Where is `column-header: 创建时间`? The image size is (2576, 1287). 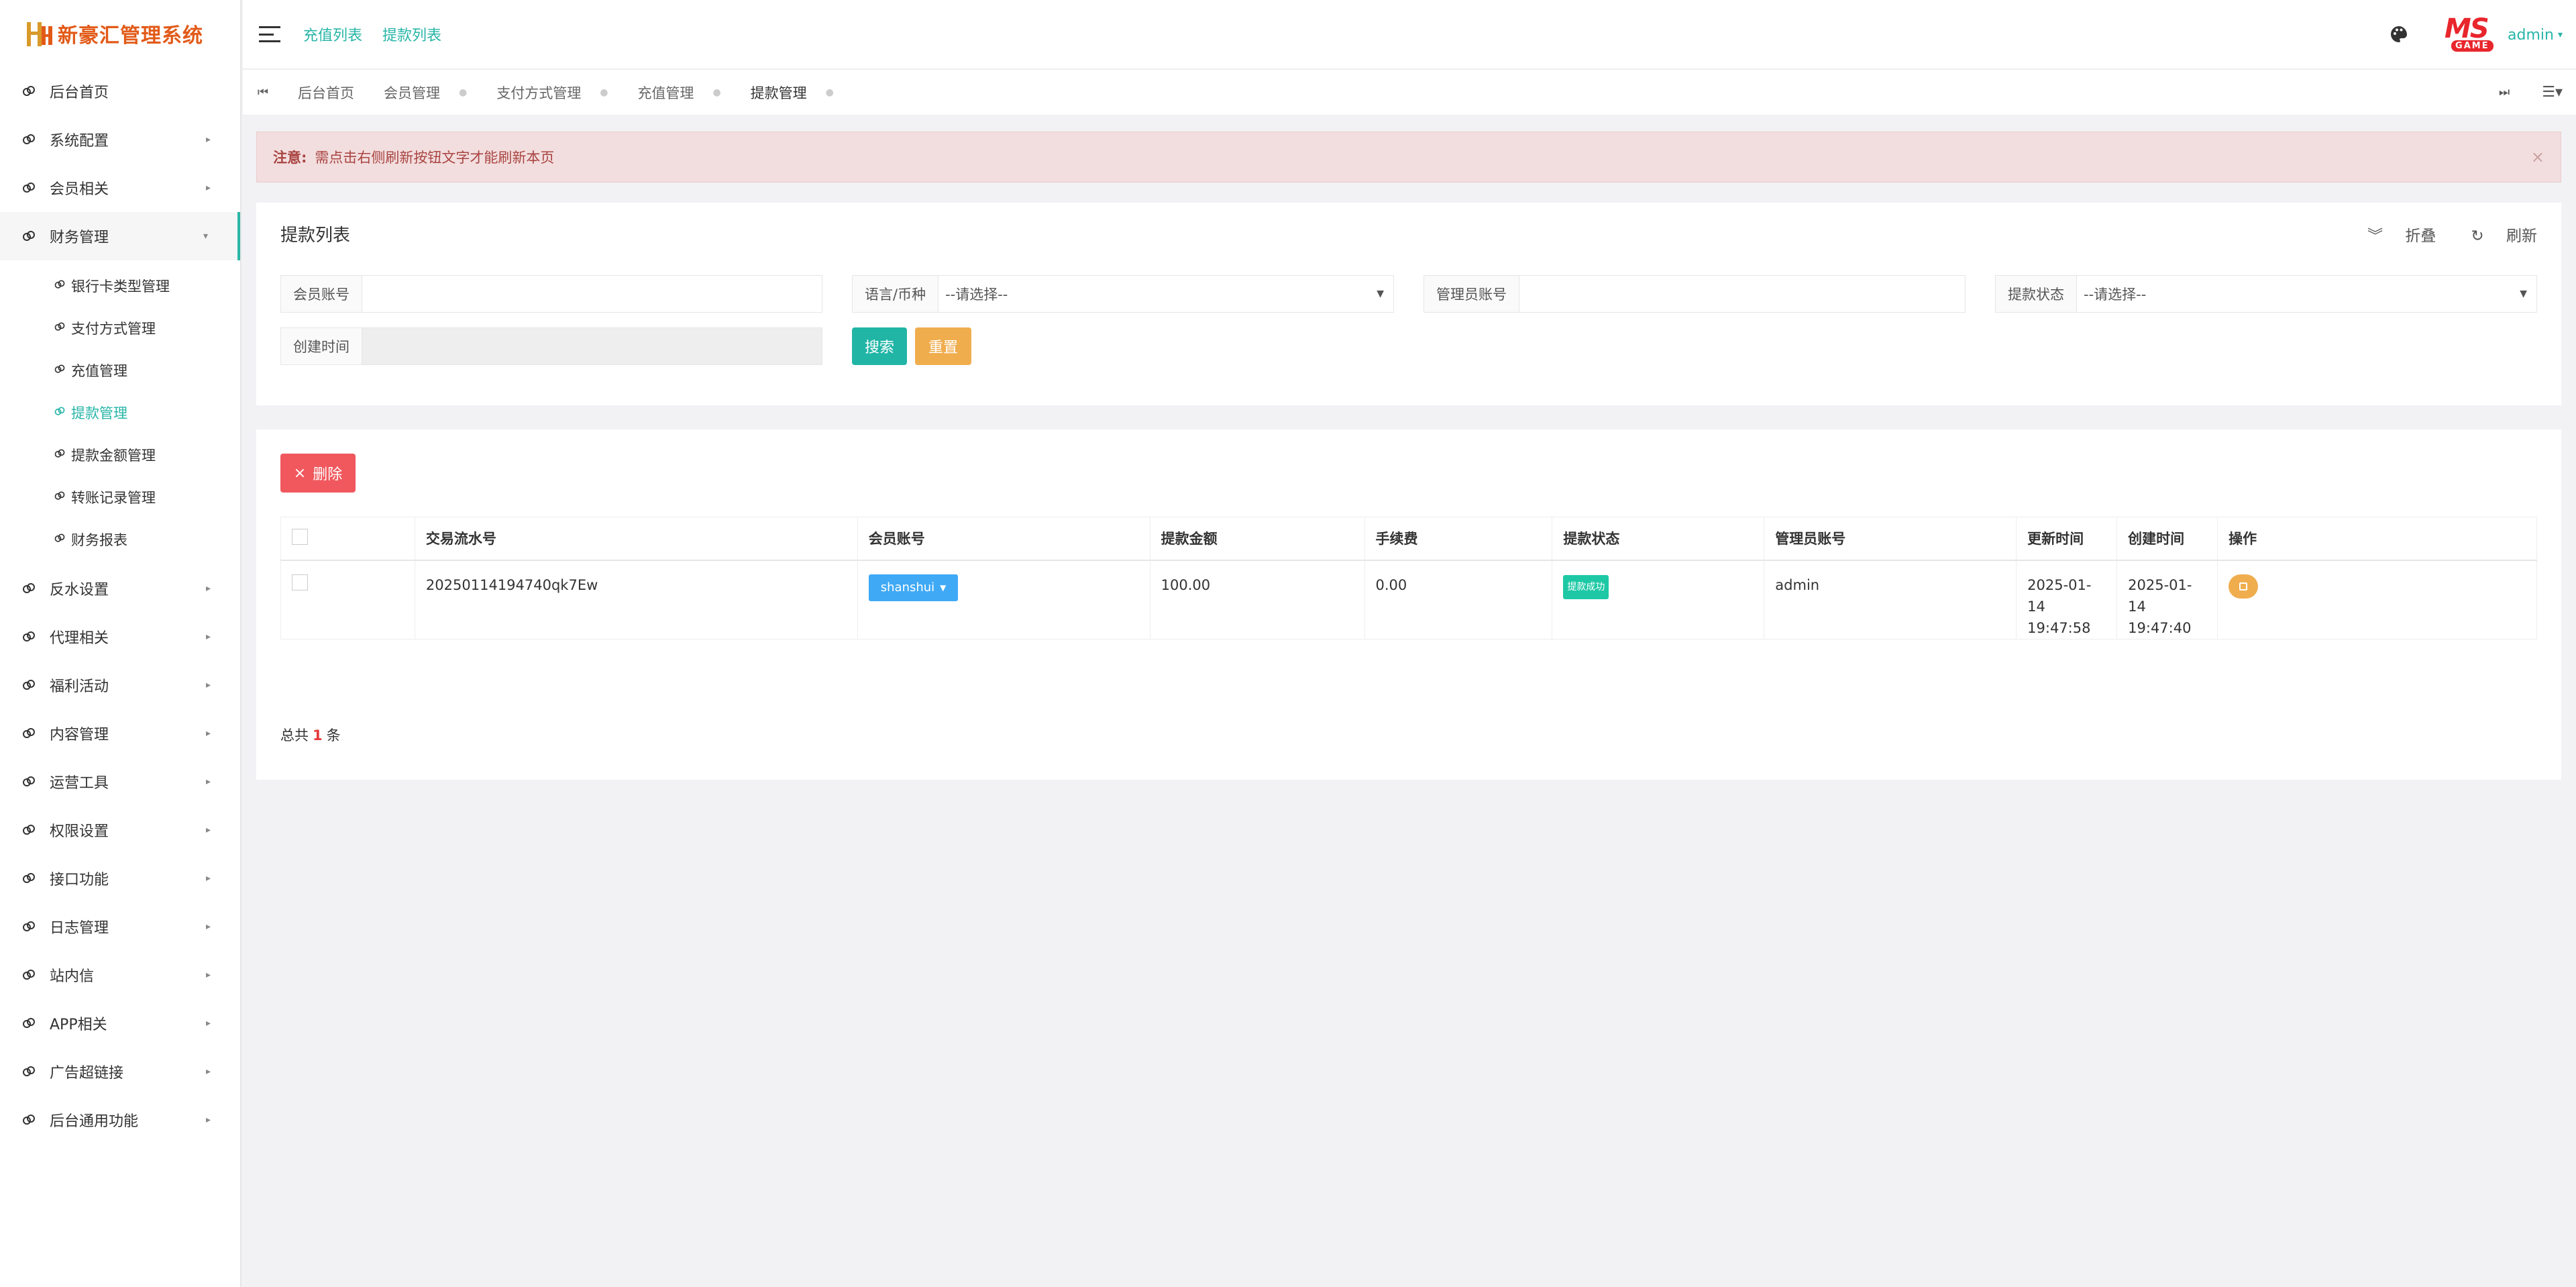 column-header: 创建时间 is located at coordinates (2167, 539).